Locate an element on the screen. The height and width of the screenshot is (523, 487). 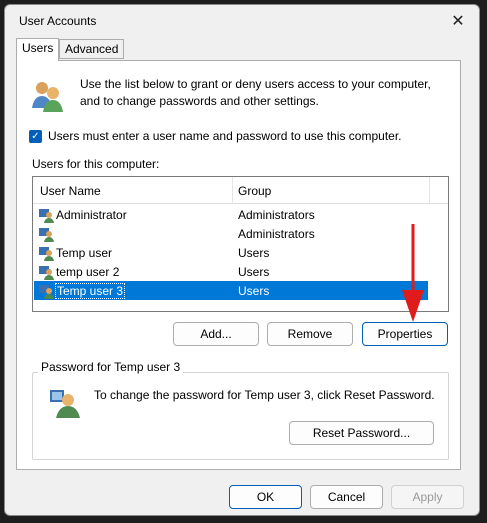
user-name: temp user 2 is located at coordinates (88, 272).